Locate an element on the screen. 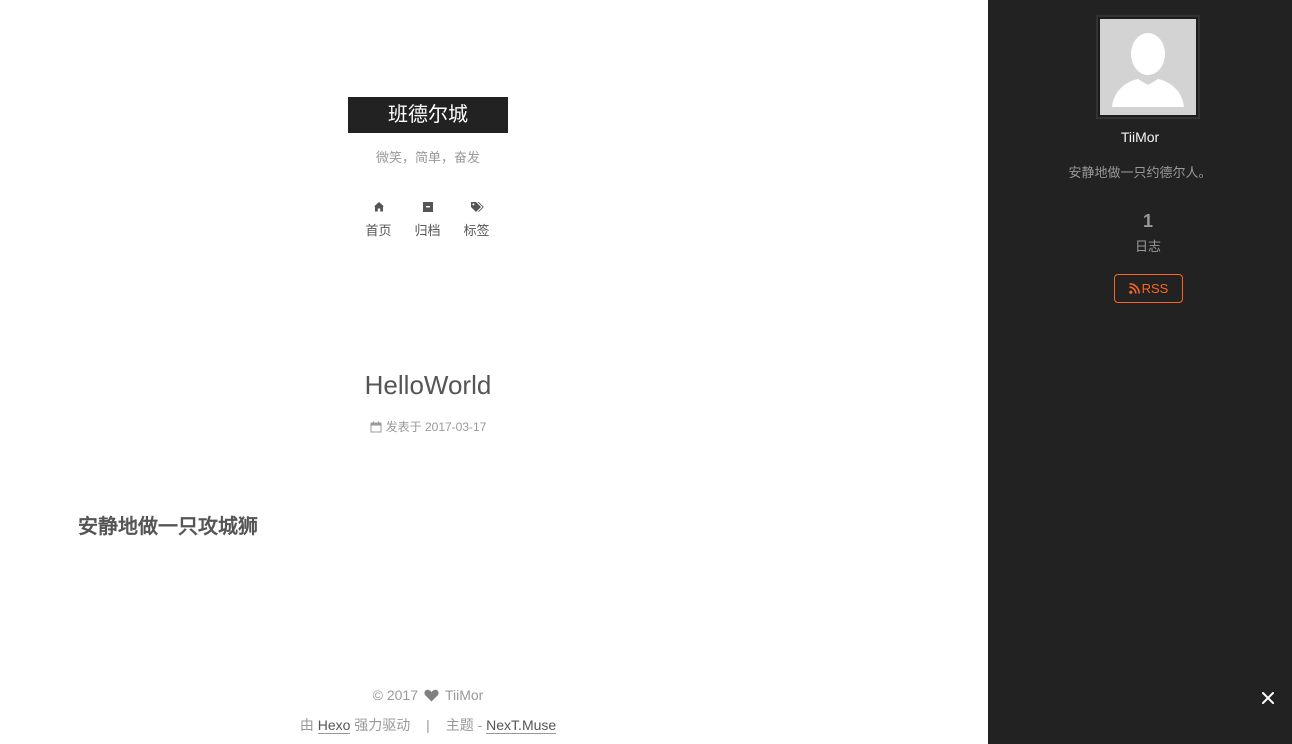 Image resolution: width=1292 pixels, height=744 pixels. post-count-label: 日志 is located at coordinates (1148, 245).